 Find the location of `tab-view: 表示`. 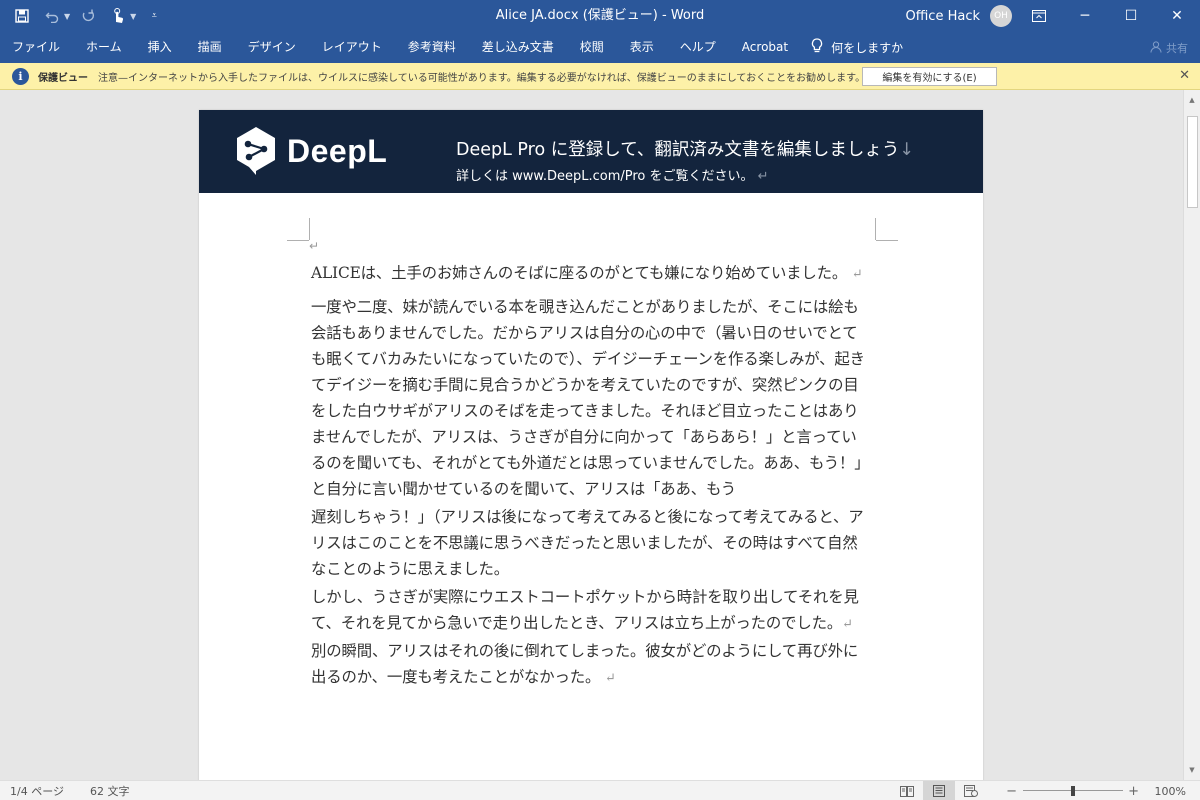

tab-view: 表示 is located at coordinates (642, 47).